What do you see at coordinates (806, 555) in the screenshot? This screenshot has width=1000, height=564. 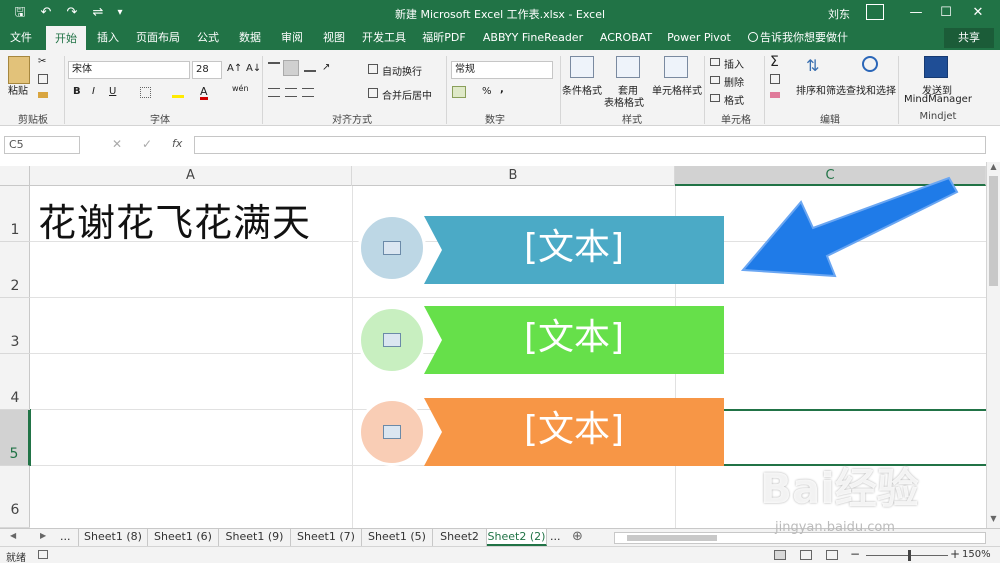 I see `page-layout-view-icon` at bounding box center [806, 555].